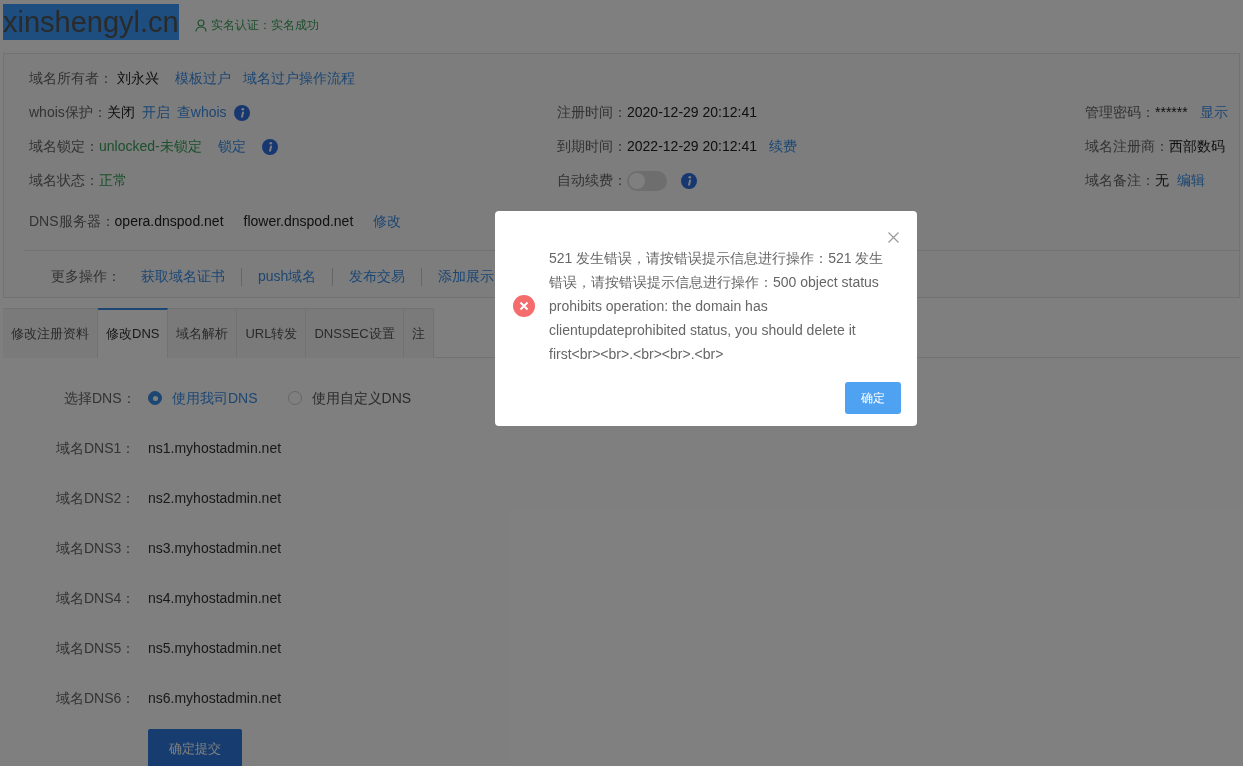  Describe the element at coordinates (50, 333) in the screenshot. I see `tab: 修改注册资料` at that location.